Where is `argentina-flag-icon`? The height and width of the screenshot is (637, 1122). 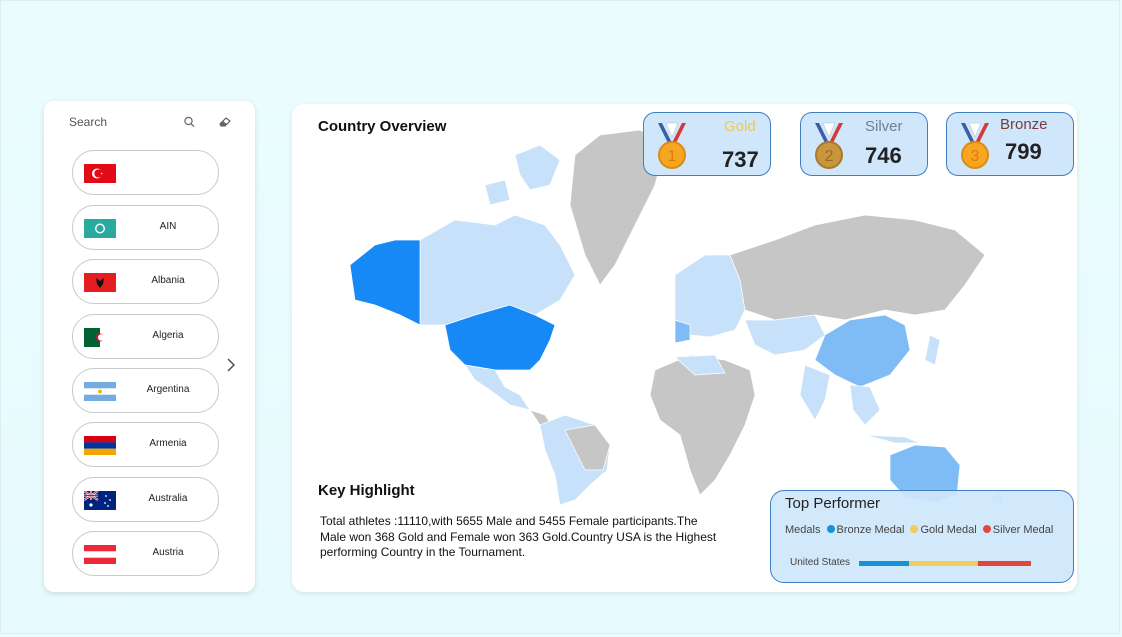
argentina-flag-icon is located at coordinates (100, 391).